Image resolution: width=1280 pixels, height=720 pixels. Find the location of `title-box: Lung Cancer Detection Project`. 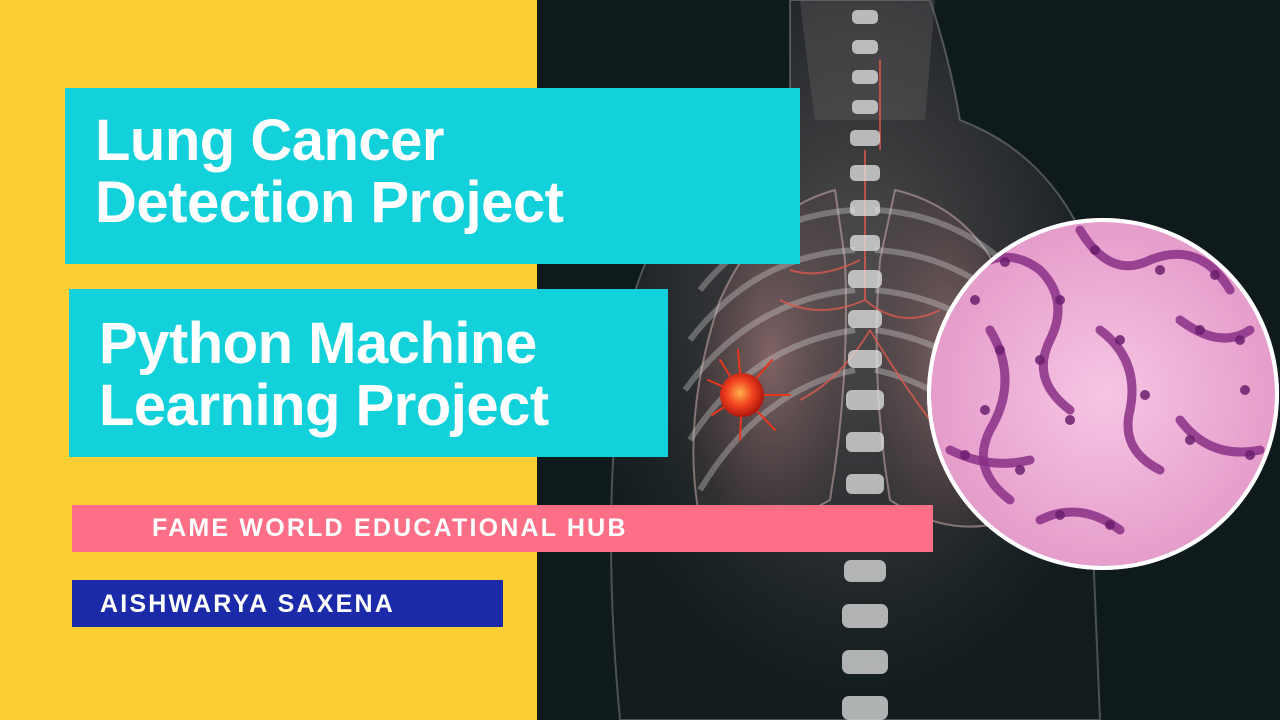

title-box: Lung Cancer Detection Project is located at coordinates (432, 176).